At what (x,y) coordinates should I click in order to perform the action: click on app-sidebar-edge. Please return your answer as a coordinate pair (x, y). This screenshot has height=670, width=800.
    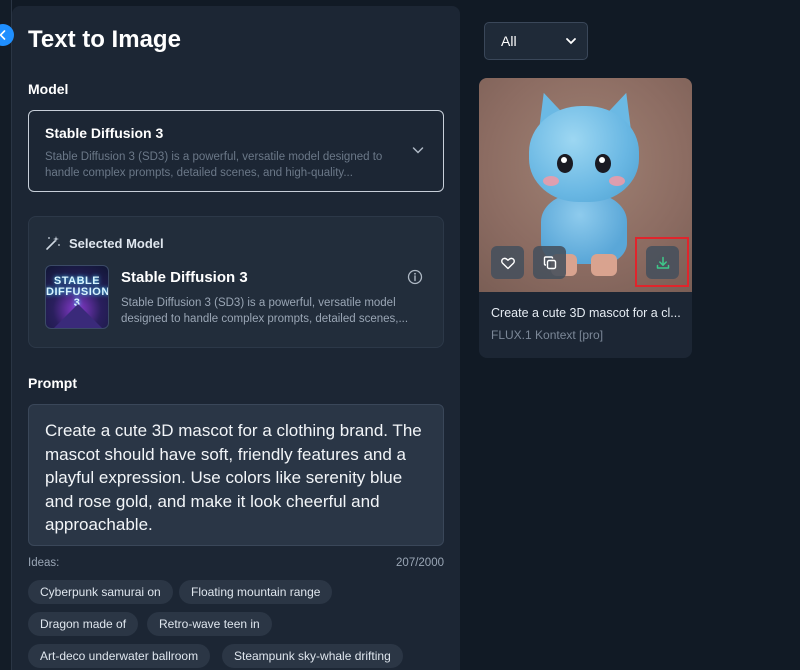
    Looking at the image, I should click on (6, 335).